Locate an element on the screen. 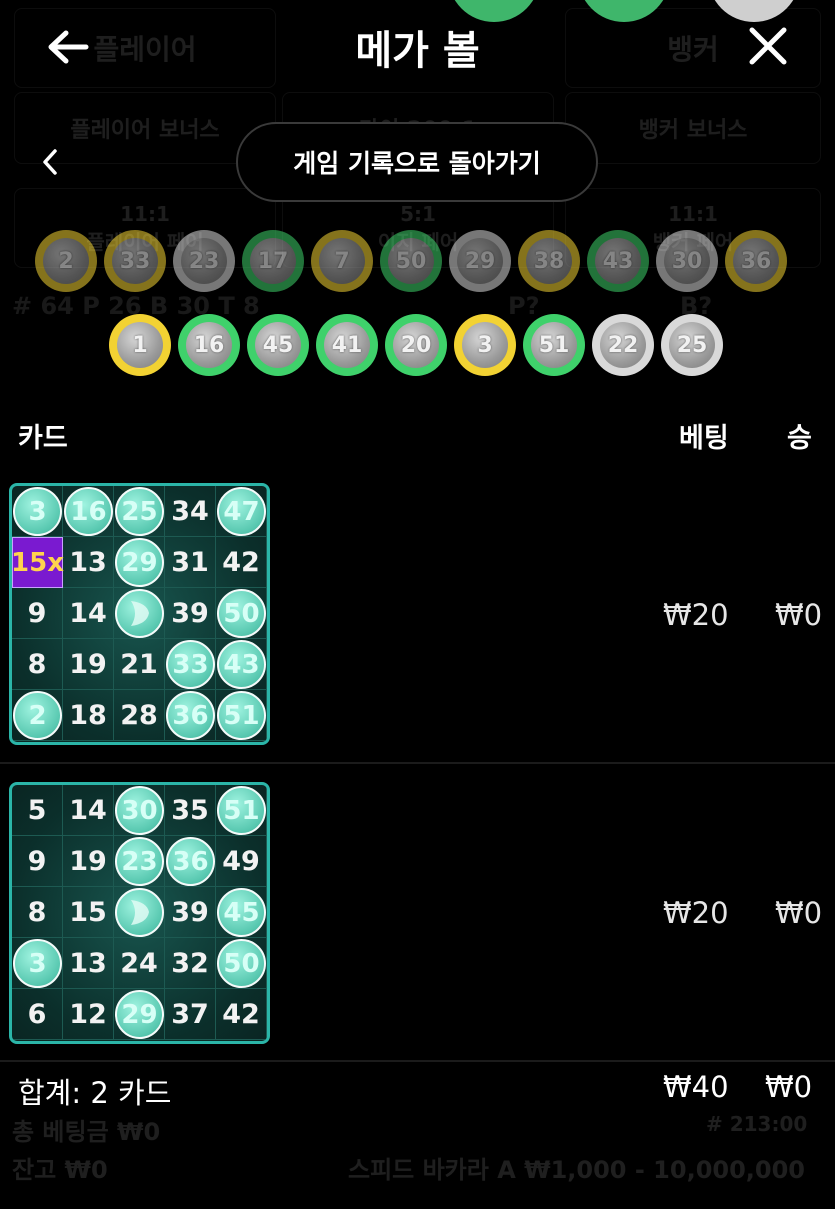 This screenshot has height=1209, width=835. card-cell: 35 is located at coordinates (190, 810).